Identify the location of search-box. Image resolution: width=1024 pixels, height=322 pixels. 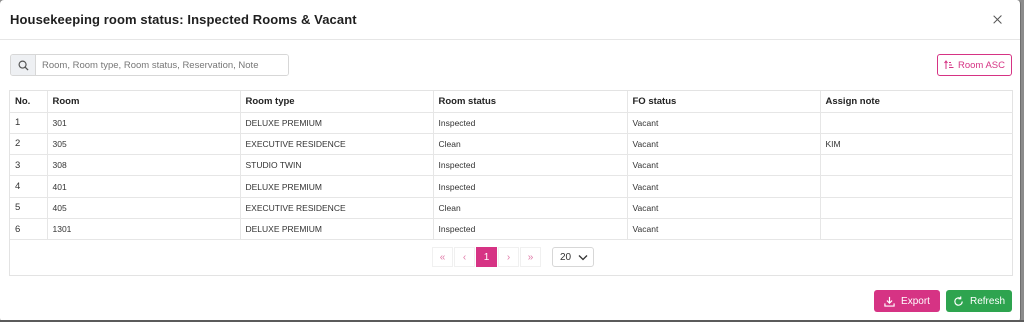
(149, 65).